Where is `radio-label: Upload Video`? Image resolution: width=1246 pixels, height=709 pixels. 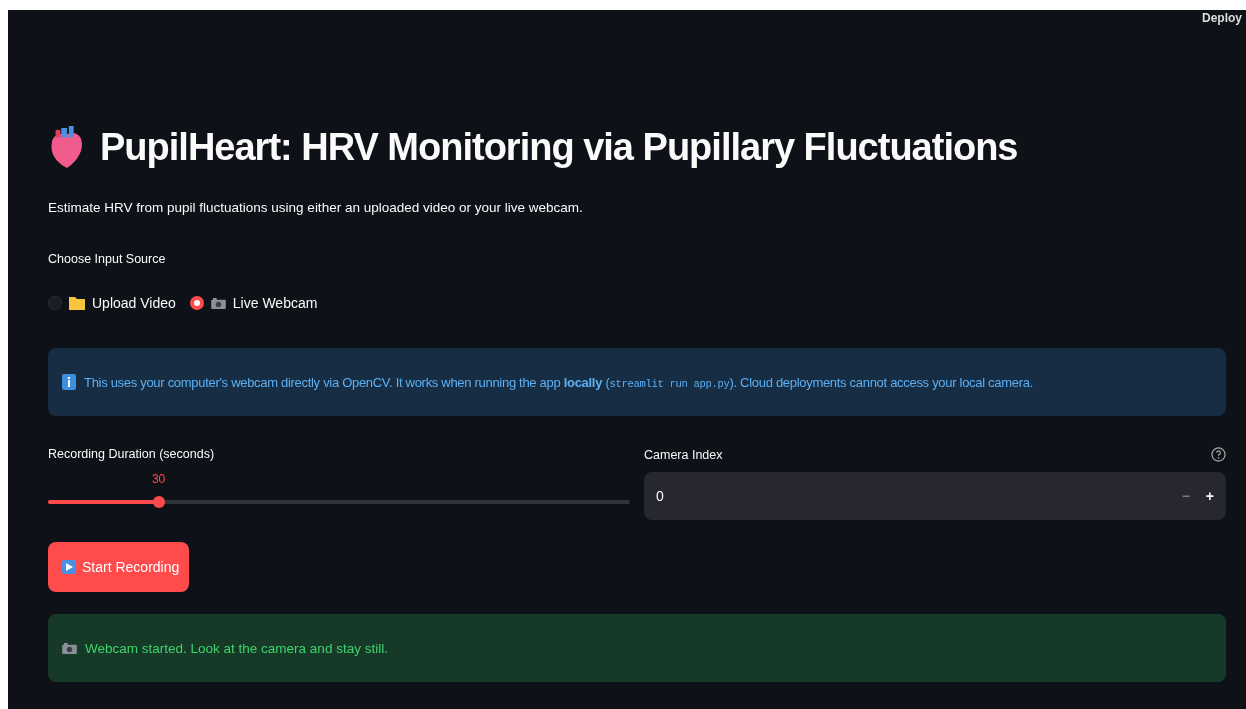 radio-label: Upload Video is located at coordinates (134, 303).